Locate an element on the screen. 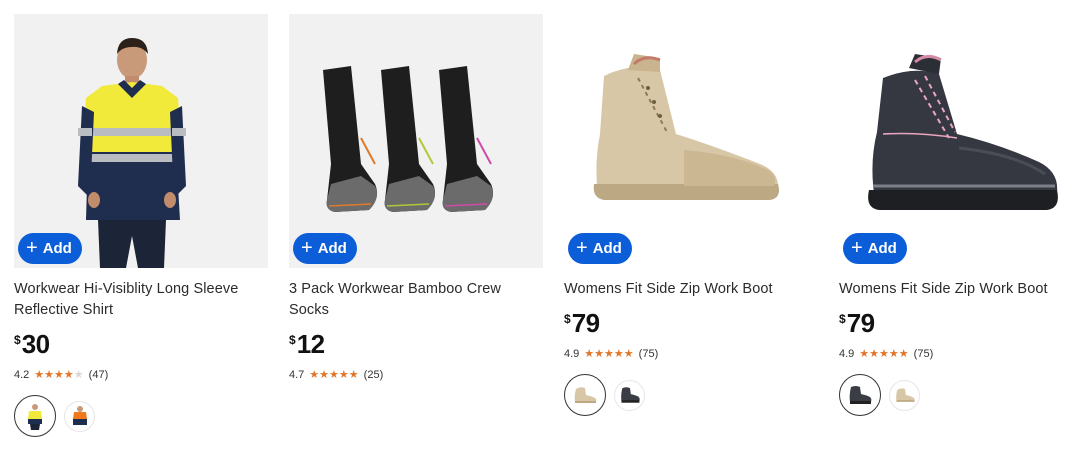 The height and width of the screenshot is (451, 1080). product-rating: 4.7 ★ ★ ★ ★ ★ (25) is located at coordinates (416, 375).